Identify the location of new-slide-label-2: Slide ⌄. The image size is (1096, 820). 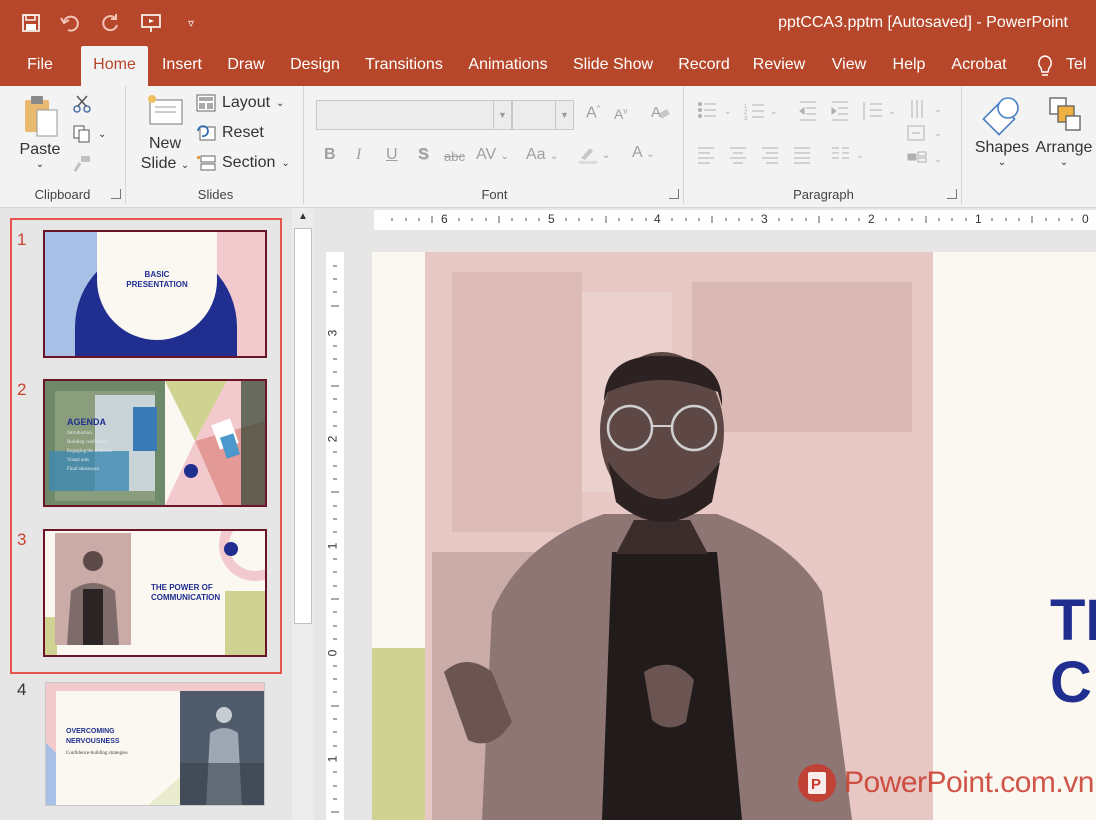
(165, 163).